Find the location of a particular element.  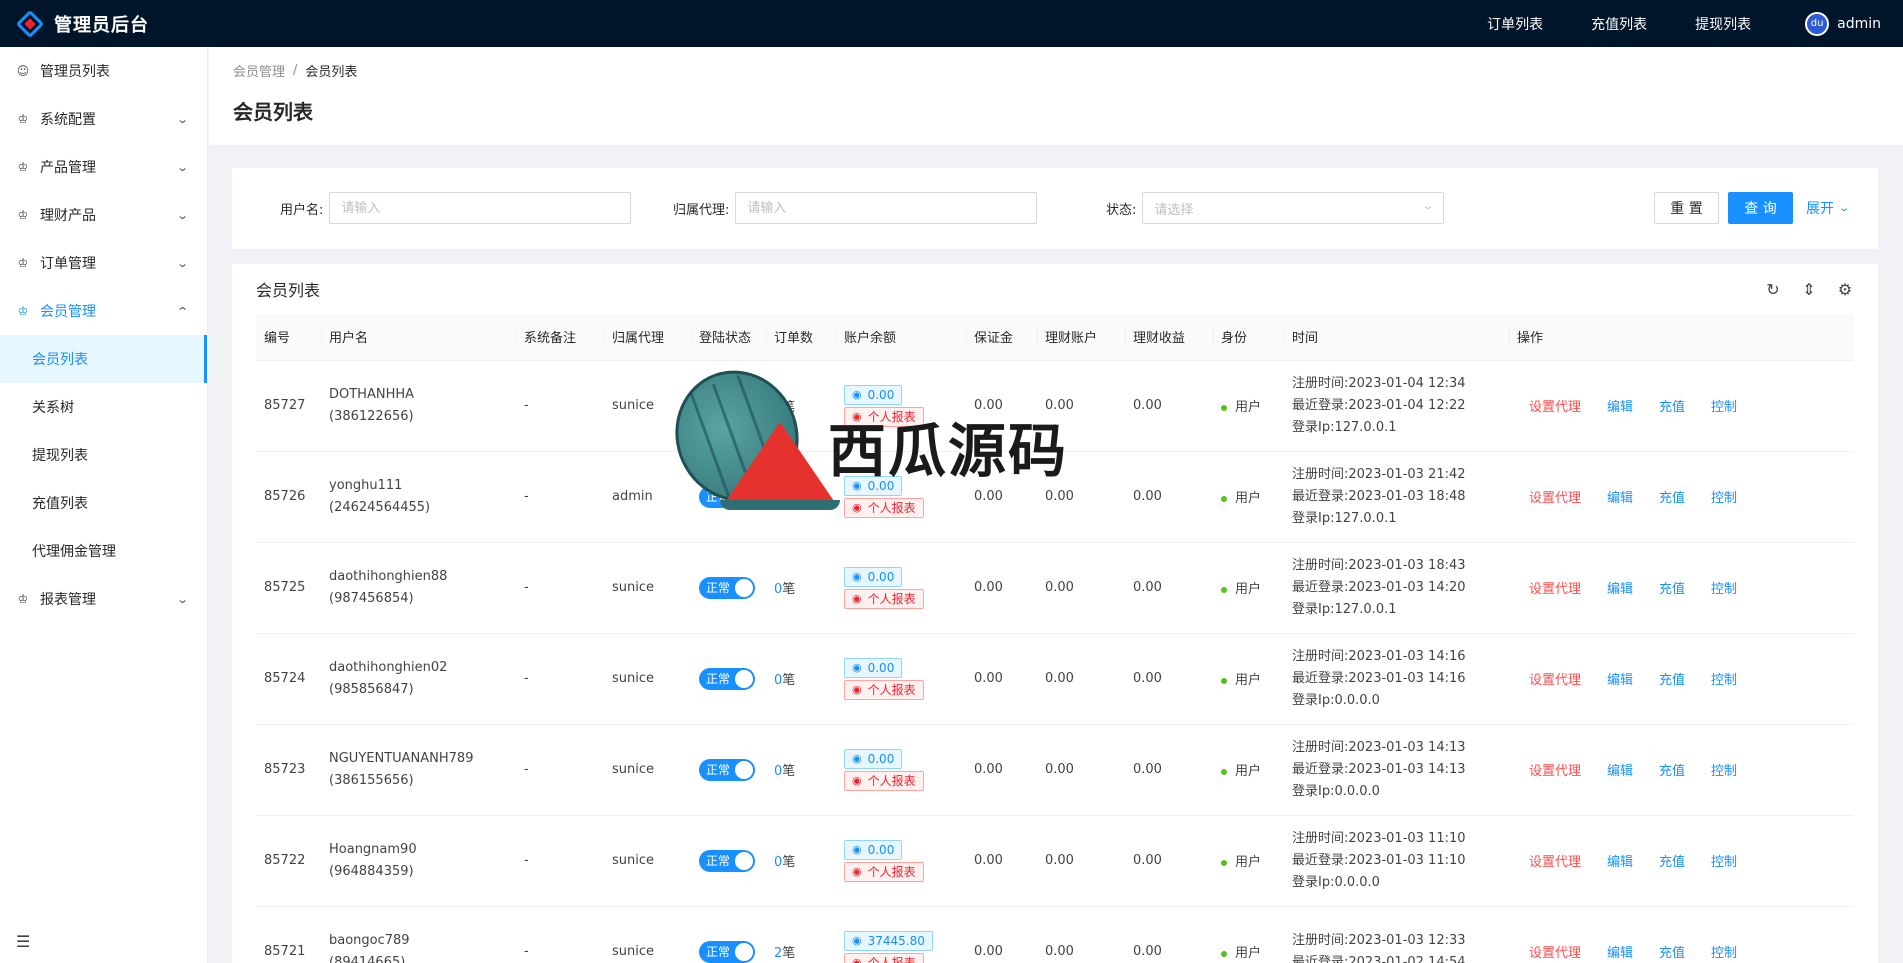

sidebar-item-admin-list: ☺ 管理员列表 is located at coordinates (103, 71).